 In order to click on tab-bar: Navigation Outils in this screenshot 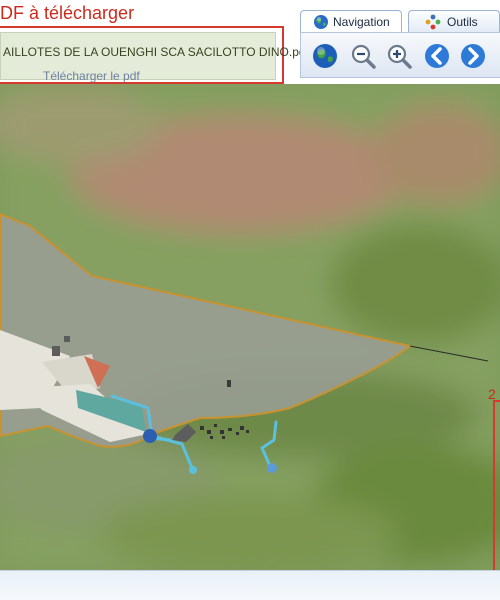, I will do `click(400, 21)`.